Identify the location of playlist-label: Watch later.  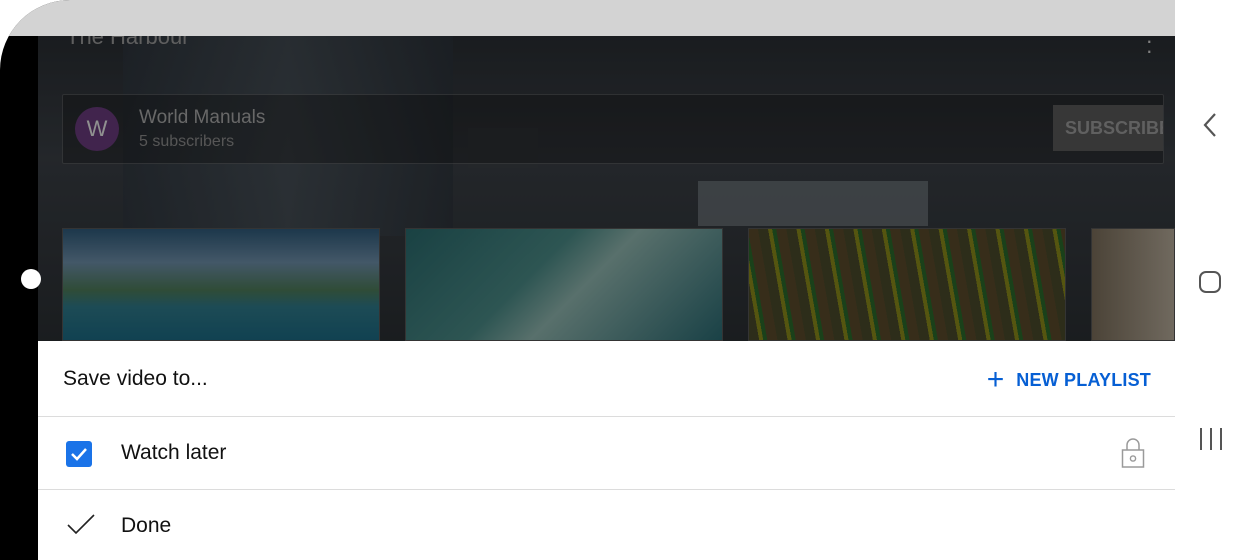
(174, 452).